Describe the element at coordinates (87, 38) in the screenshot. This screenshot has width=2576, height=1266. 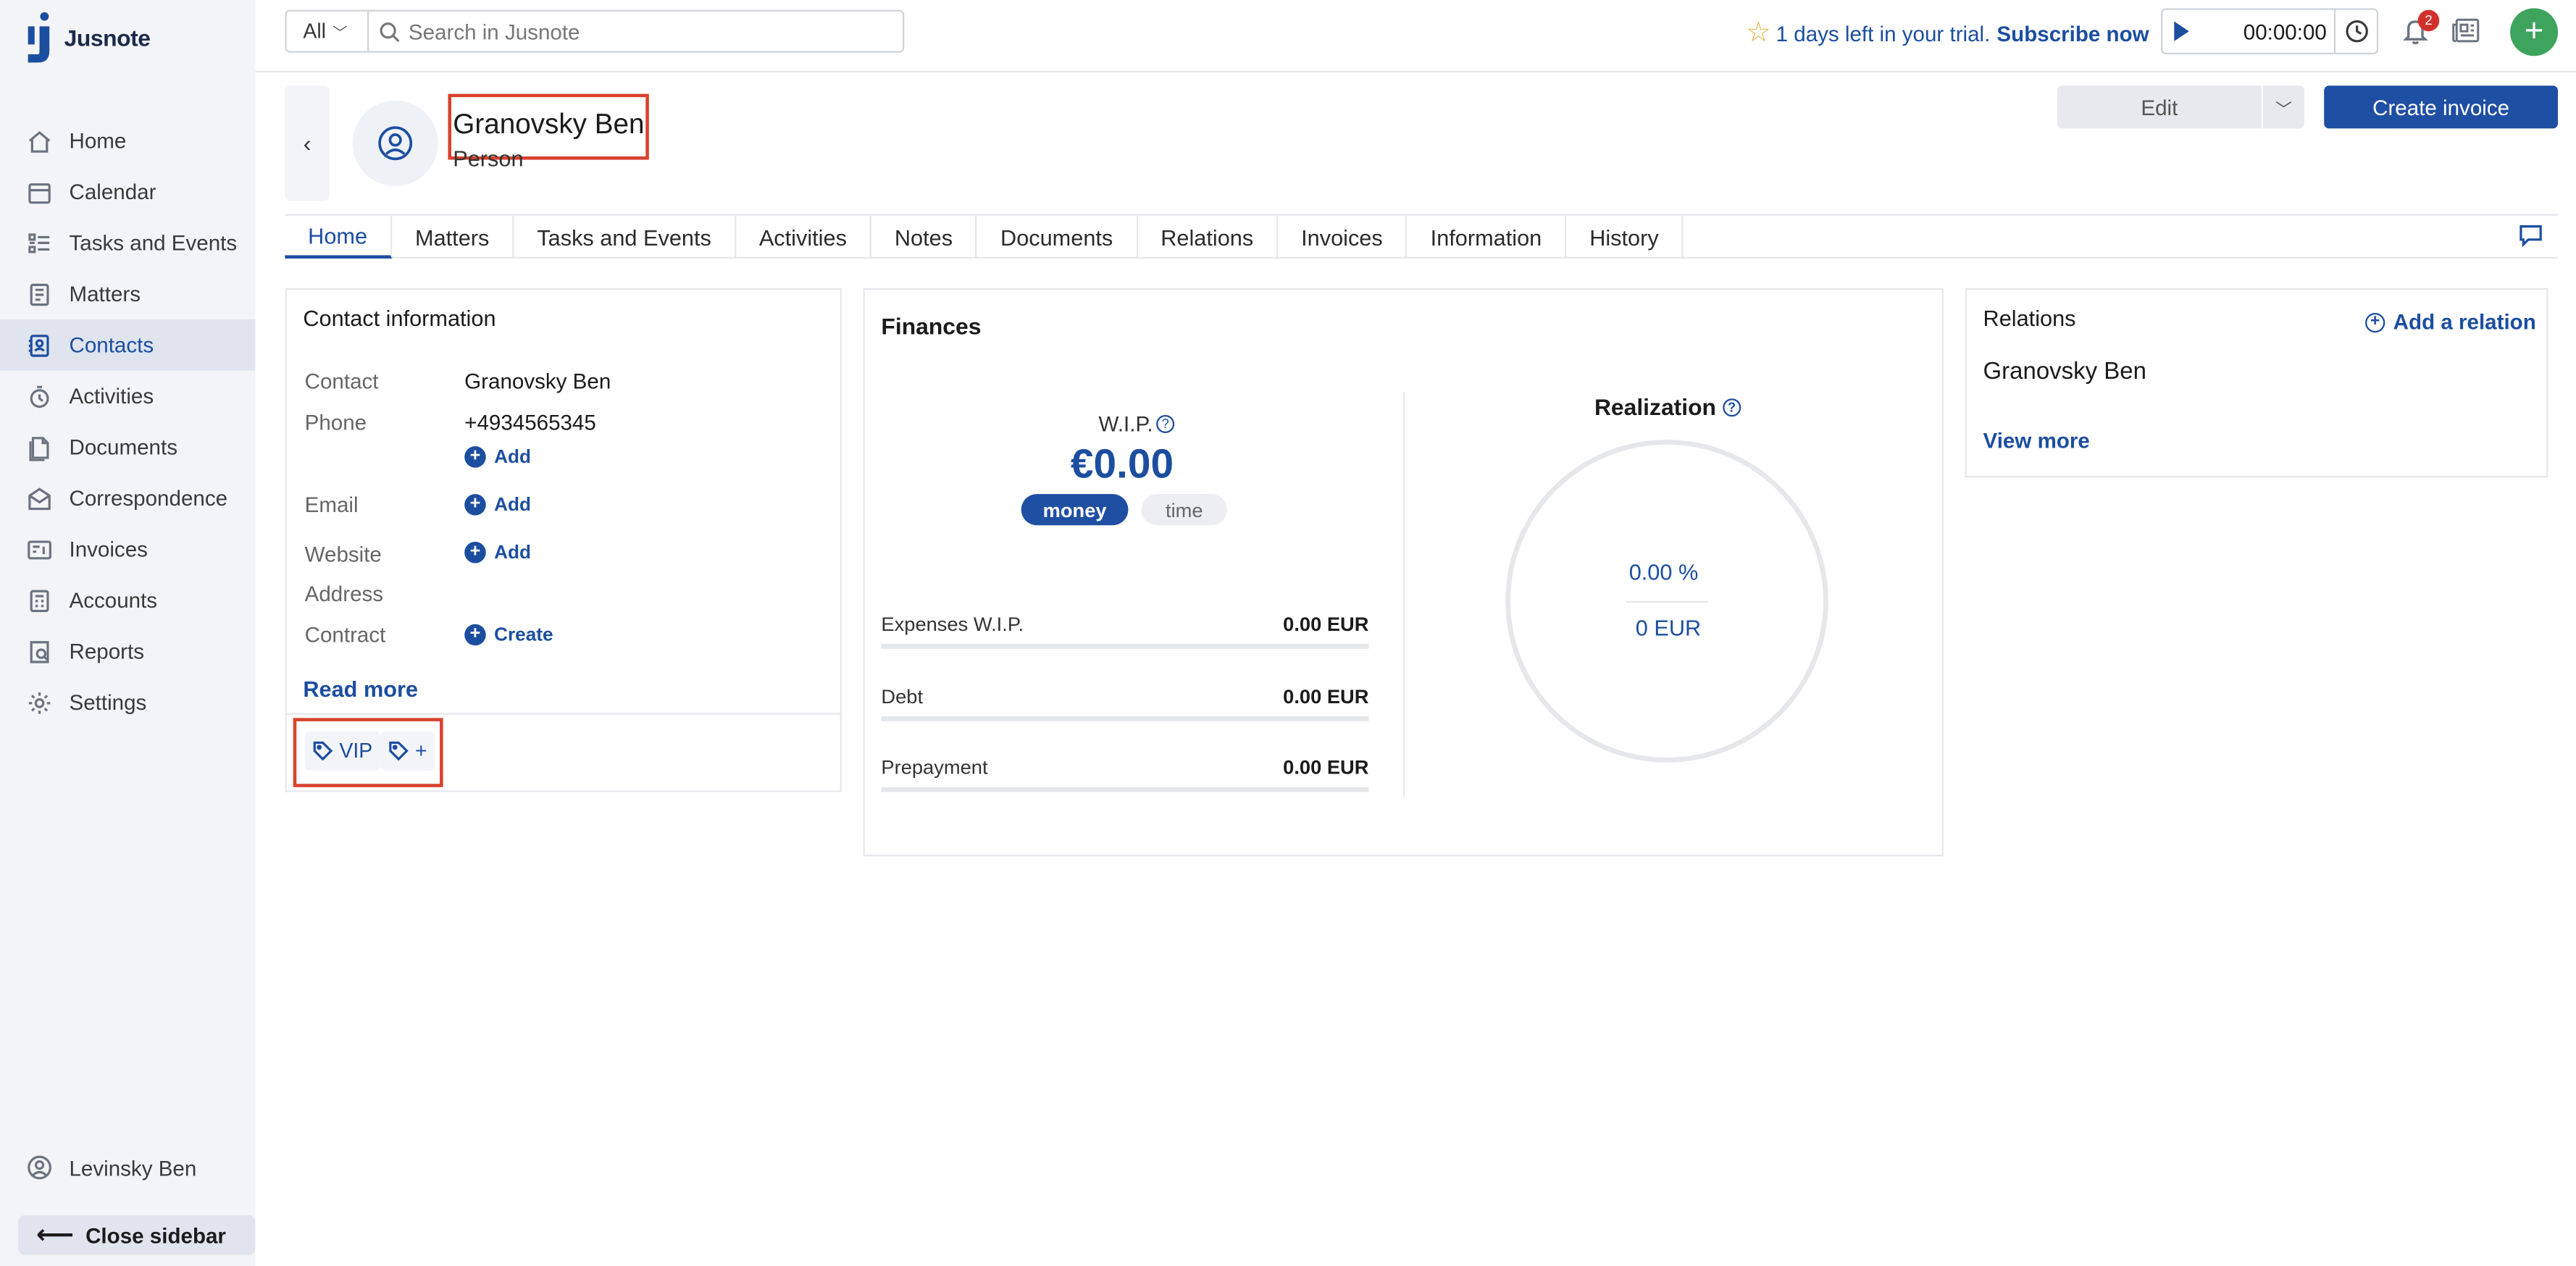
I see `app-logo: Jusnote` at that location.